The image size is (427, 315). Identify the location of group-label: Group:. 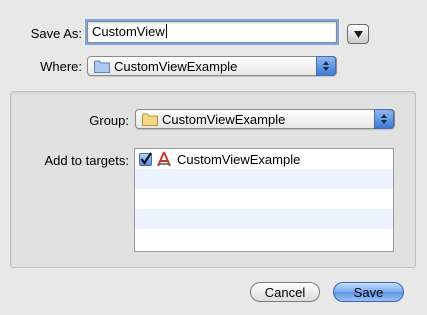
(109, 120).